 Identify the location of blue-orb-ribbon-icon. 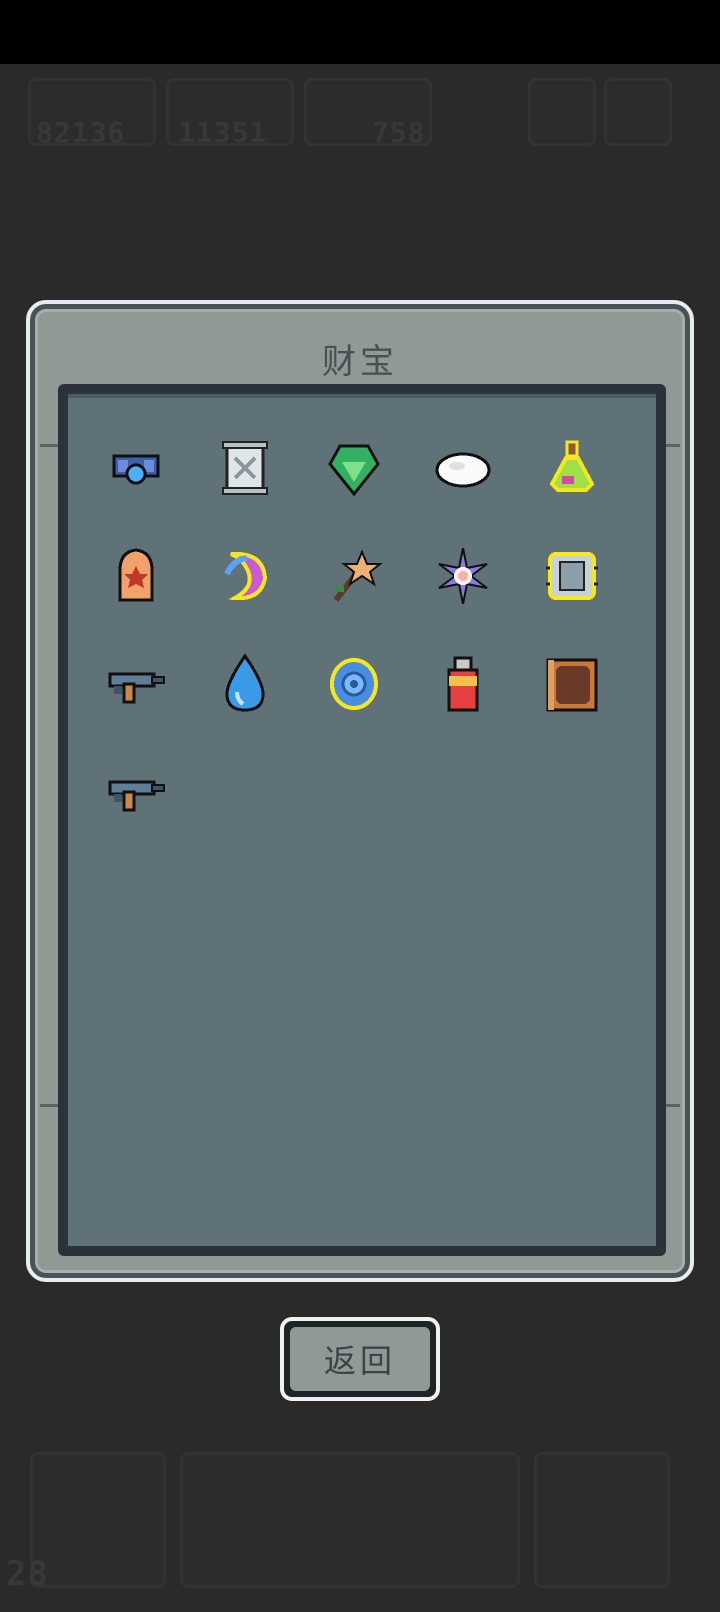
(136, 470).